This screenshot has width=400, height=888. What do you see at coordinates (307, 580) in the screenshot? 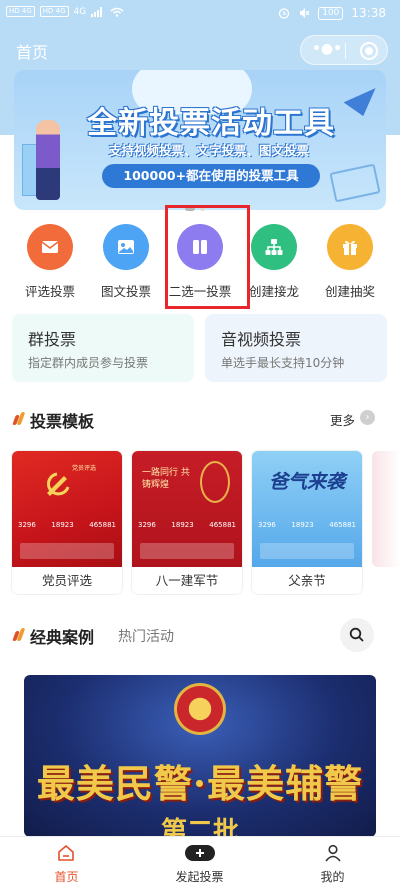
I see `template-name: 父亲节` at bounding box center [307, 580].